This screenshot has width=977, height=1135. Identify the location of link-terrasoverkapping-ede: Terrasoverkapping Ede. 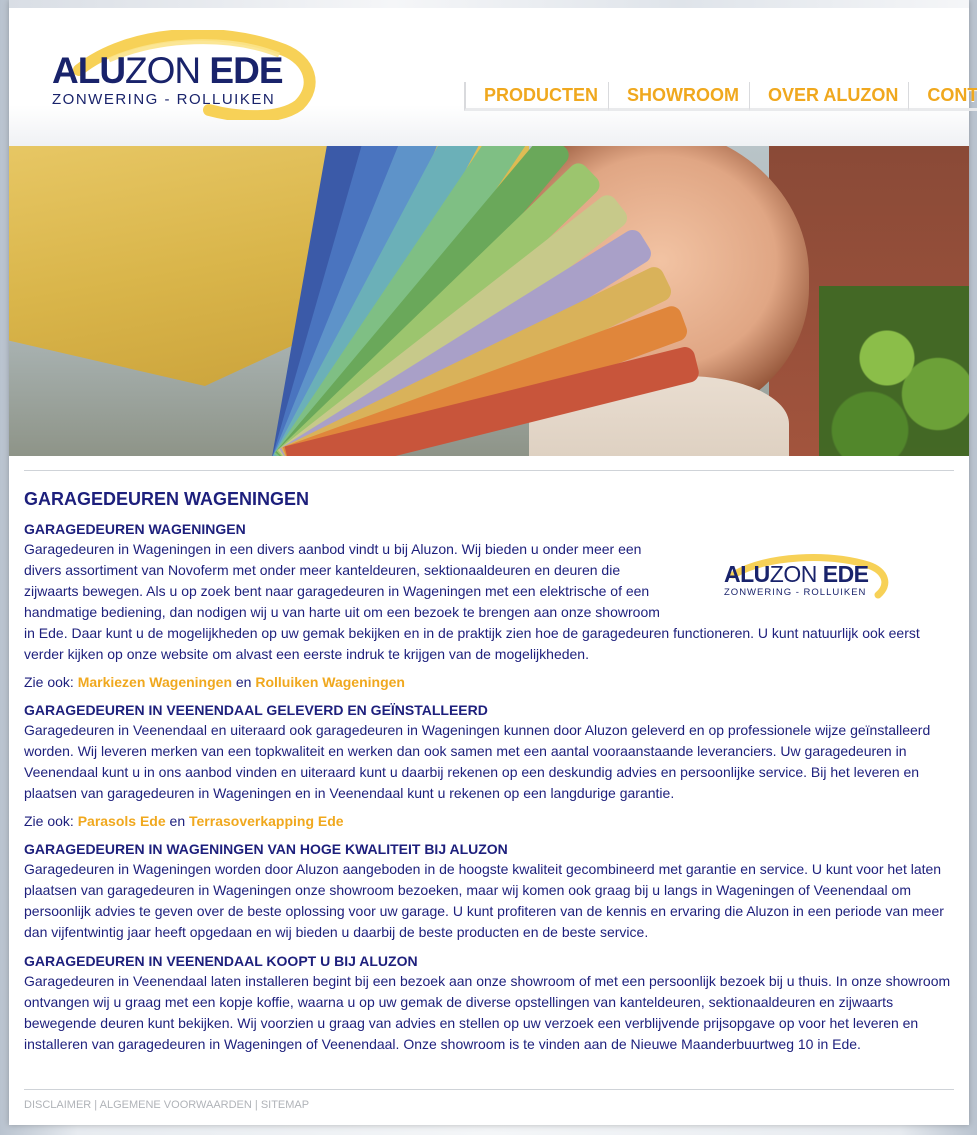
(266, 821).